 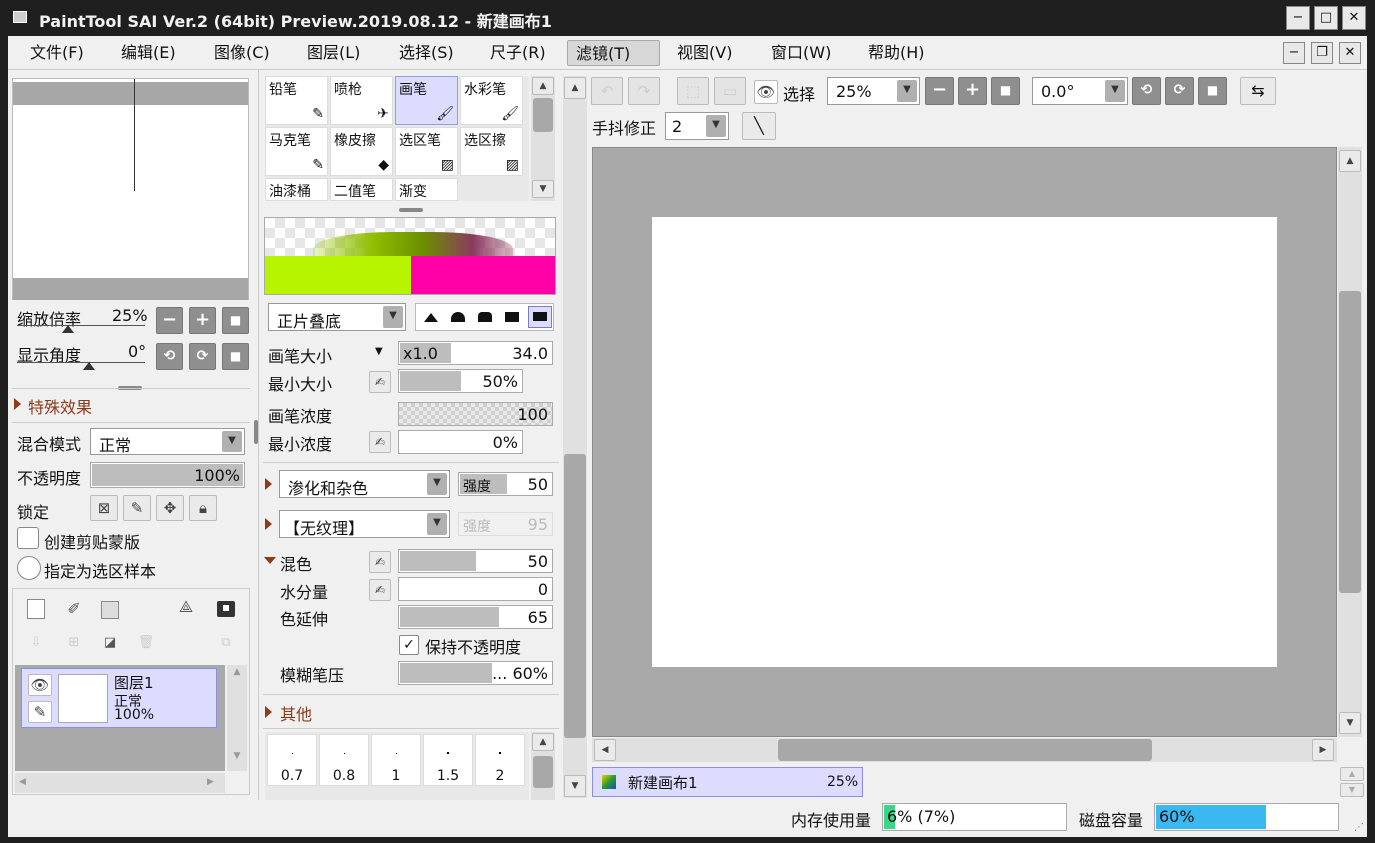 I want to click on pen-icon: ✎, so click(x=40, y=712).